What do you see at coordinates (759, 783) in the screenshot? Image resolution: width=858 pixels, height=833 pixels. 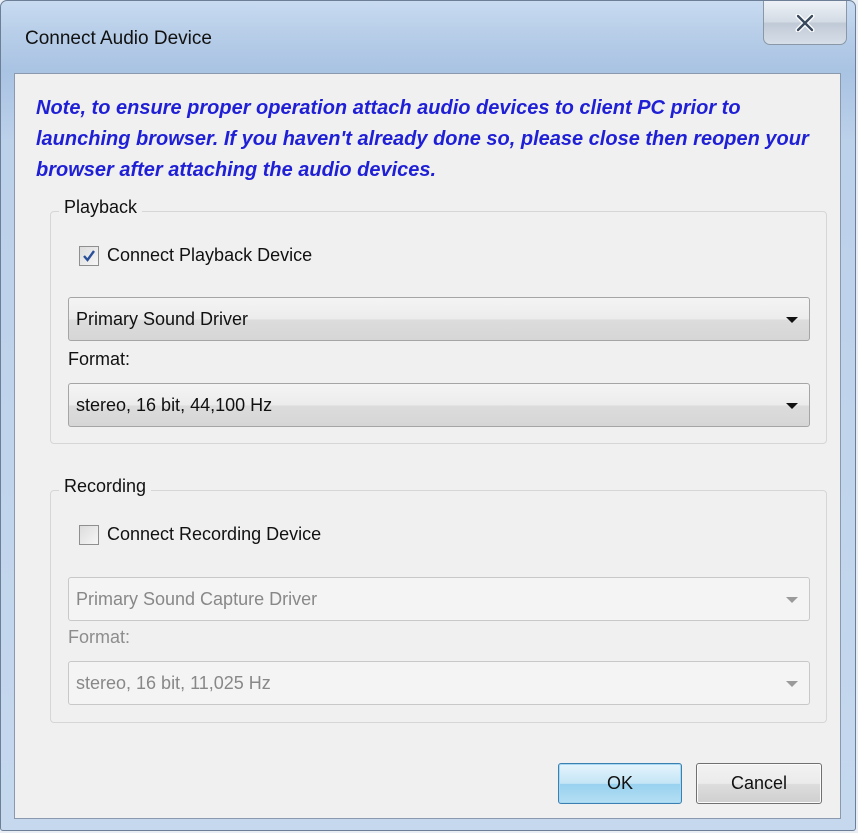 I see `cancel-button: Cancel` at bounding box center [759, 783].